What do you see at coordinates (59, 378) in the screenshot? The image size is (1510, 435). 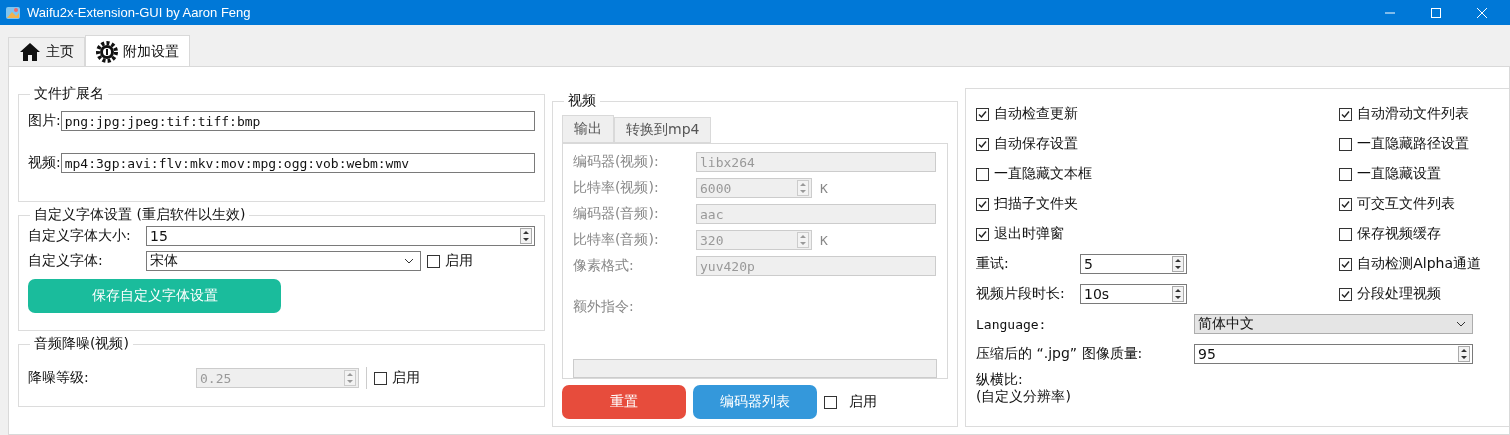 I see `field-label: 降噪等级:` at bounding box center [59, 378].